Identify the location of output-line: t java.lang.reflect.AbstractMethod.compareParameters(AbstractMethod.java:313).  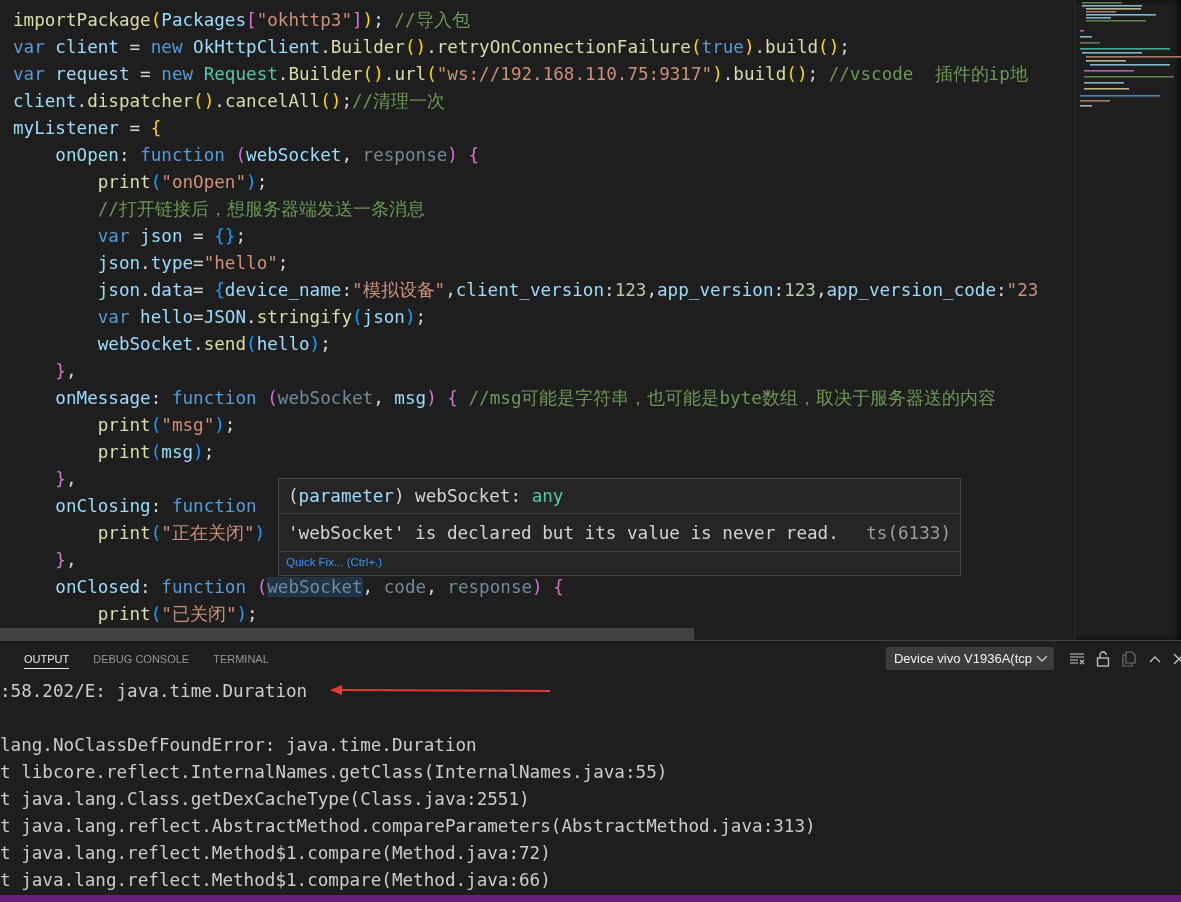
(408, 826).